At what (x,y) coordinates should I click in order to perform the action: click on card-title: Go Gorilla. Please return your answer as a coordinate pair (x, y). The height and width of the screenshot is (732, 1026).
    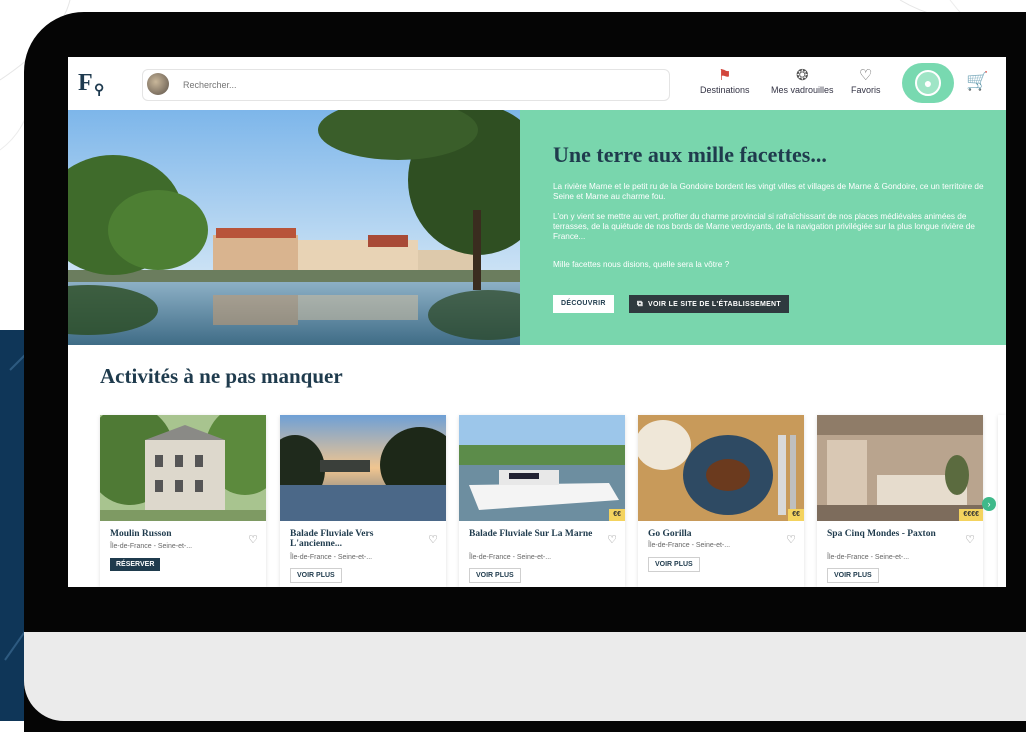
    Looking at the image, I should click on (670, 534).